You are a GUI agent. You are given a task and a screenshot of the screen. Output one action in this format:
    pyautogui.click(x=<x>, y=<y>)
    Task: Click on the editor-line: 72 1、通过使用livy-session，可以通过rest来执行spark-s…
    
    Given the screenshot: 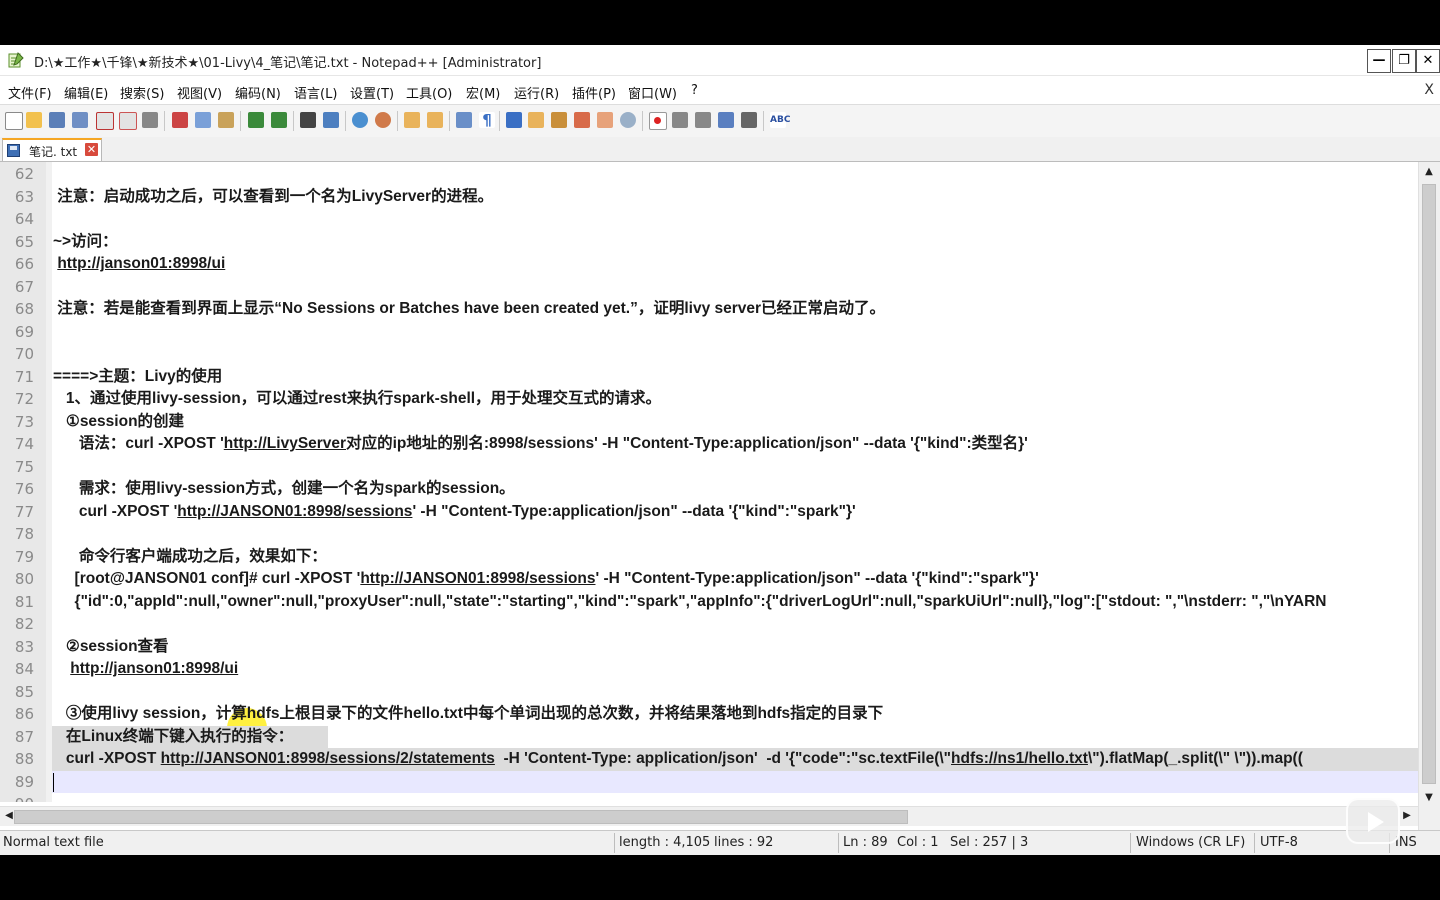 What is the action you would take?
    pyautogui.click(x=709, y=399)
    